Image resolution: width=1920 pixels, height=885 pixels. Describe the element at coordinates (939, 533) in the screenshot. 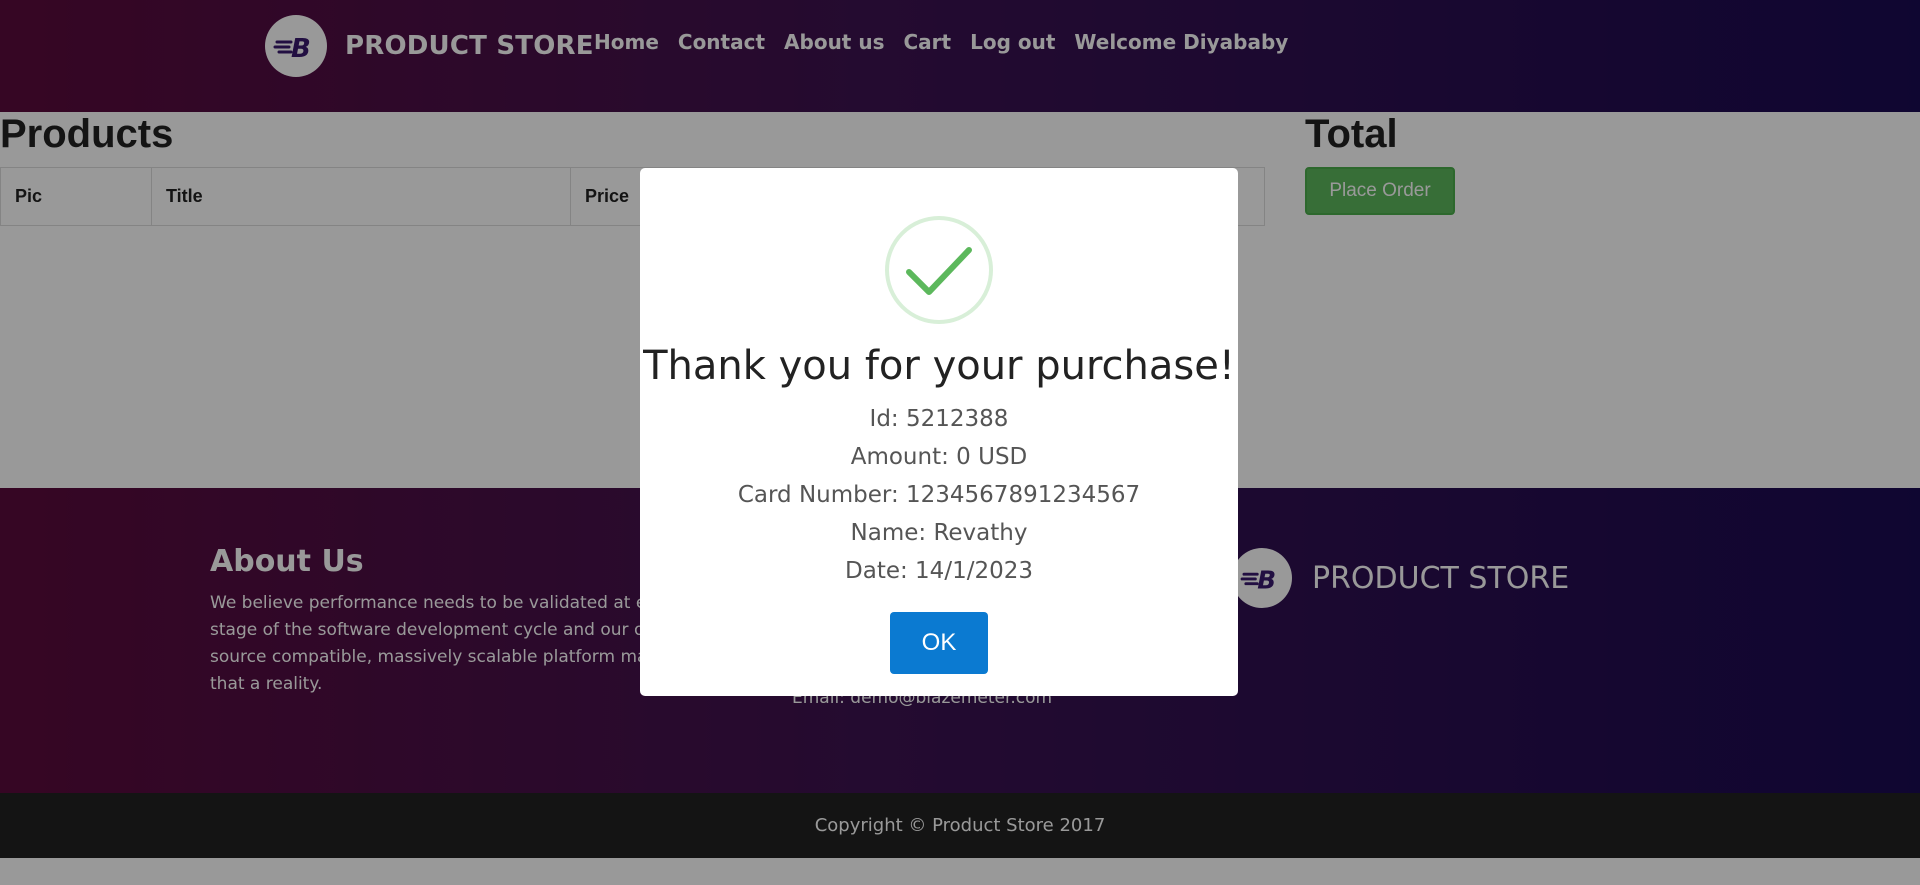

I see `order-name: Name: Revathy` at that location.